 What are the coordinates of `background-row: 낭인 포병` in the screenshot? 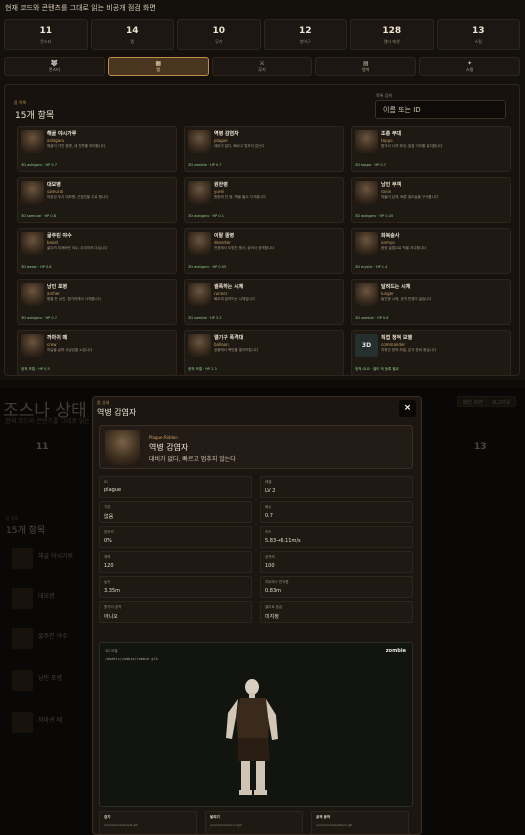 It's located at (50, 678).